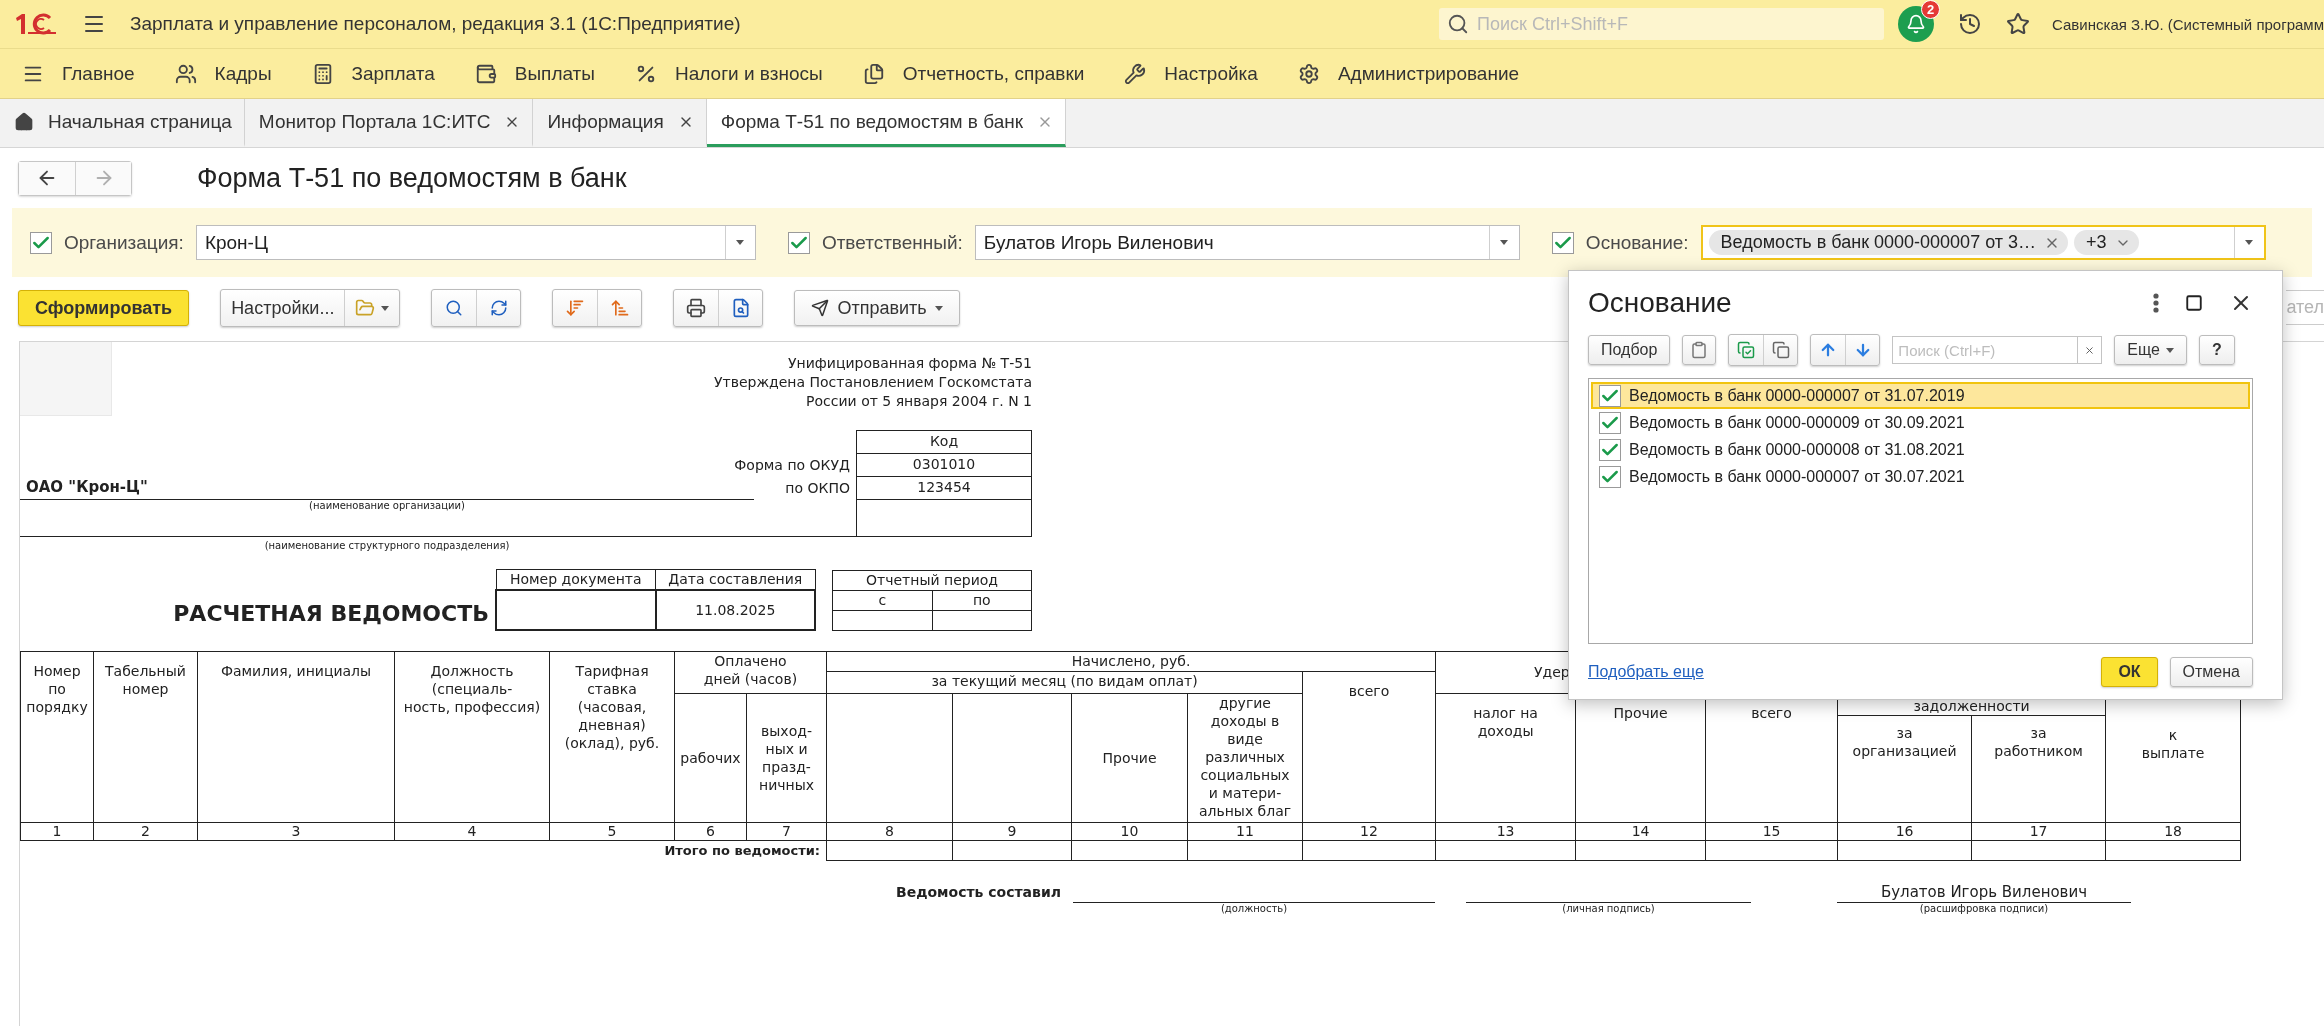 This screenshot has width=2324, height=1026. What do you see at coordinates (387, 488) in the screenshot?
I see `organization-name: ОАО "Крон-Ц"` at bounding box center [387, 488].